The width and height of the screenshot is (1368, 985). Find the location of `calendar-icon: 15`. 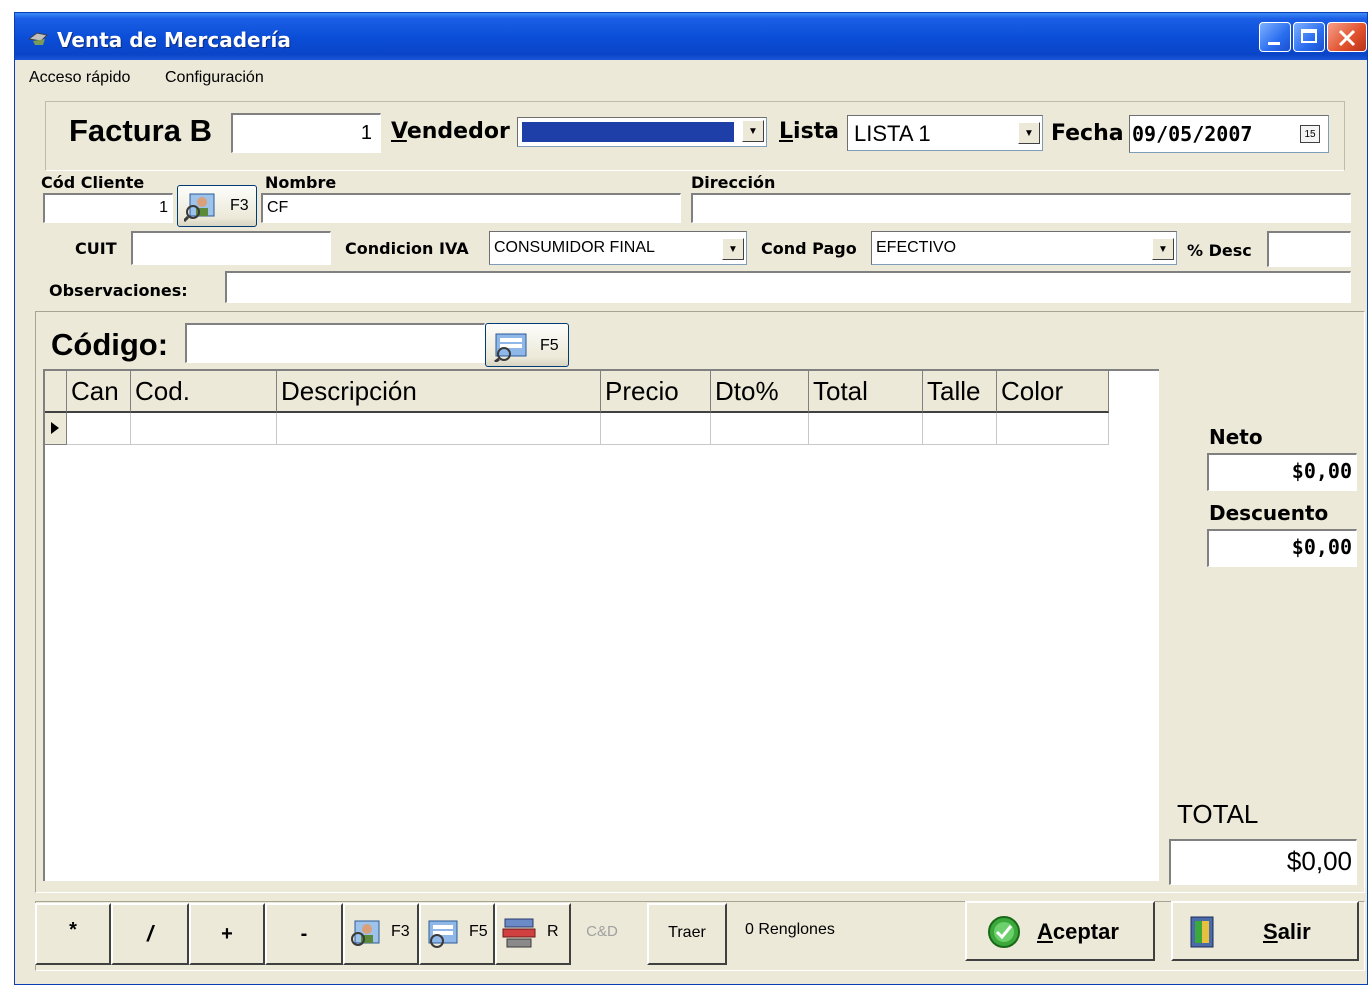

calendar-icon: 15 is located at coordinates (1310, 134).